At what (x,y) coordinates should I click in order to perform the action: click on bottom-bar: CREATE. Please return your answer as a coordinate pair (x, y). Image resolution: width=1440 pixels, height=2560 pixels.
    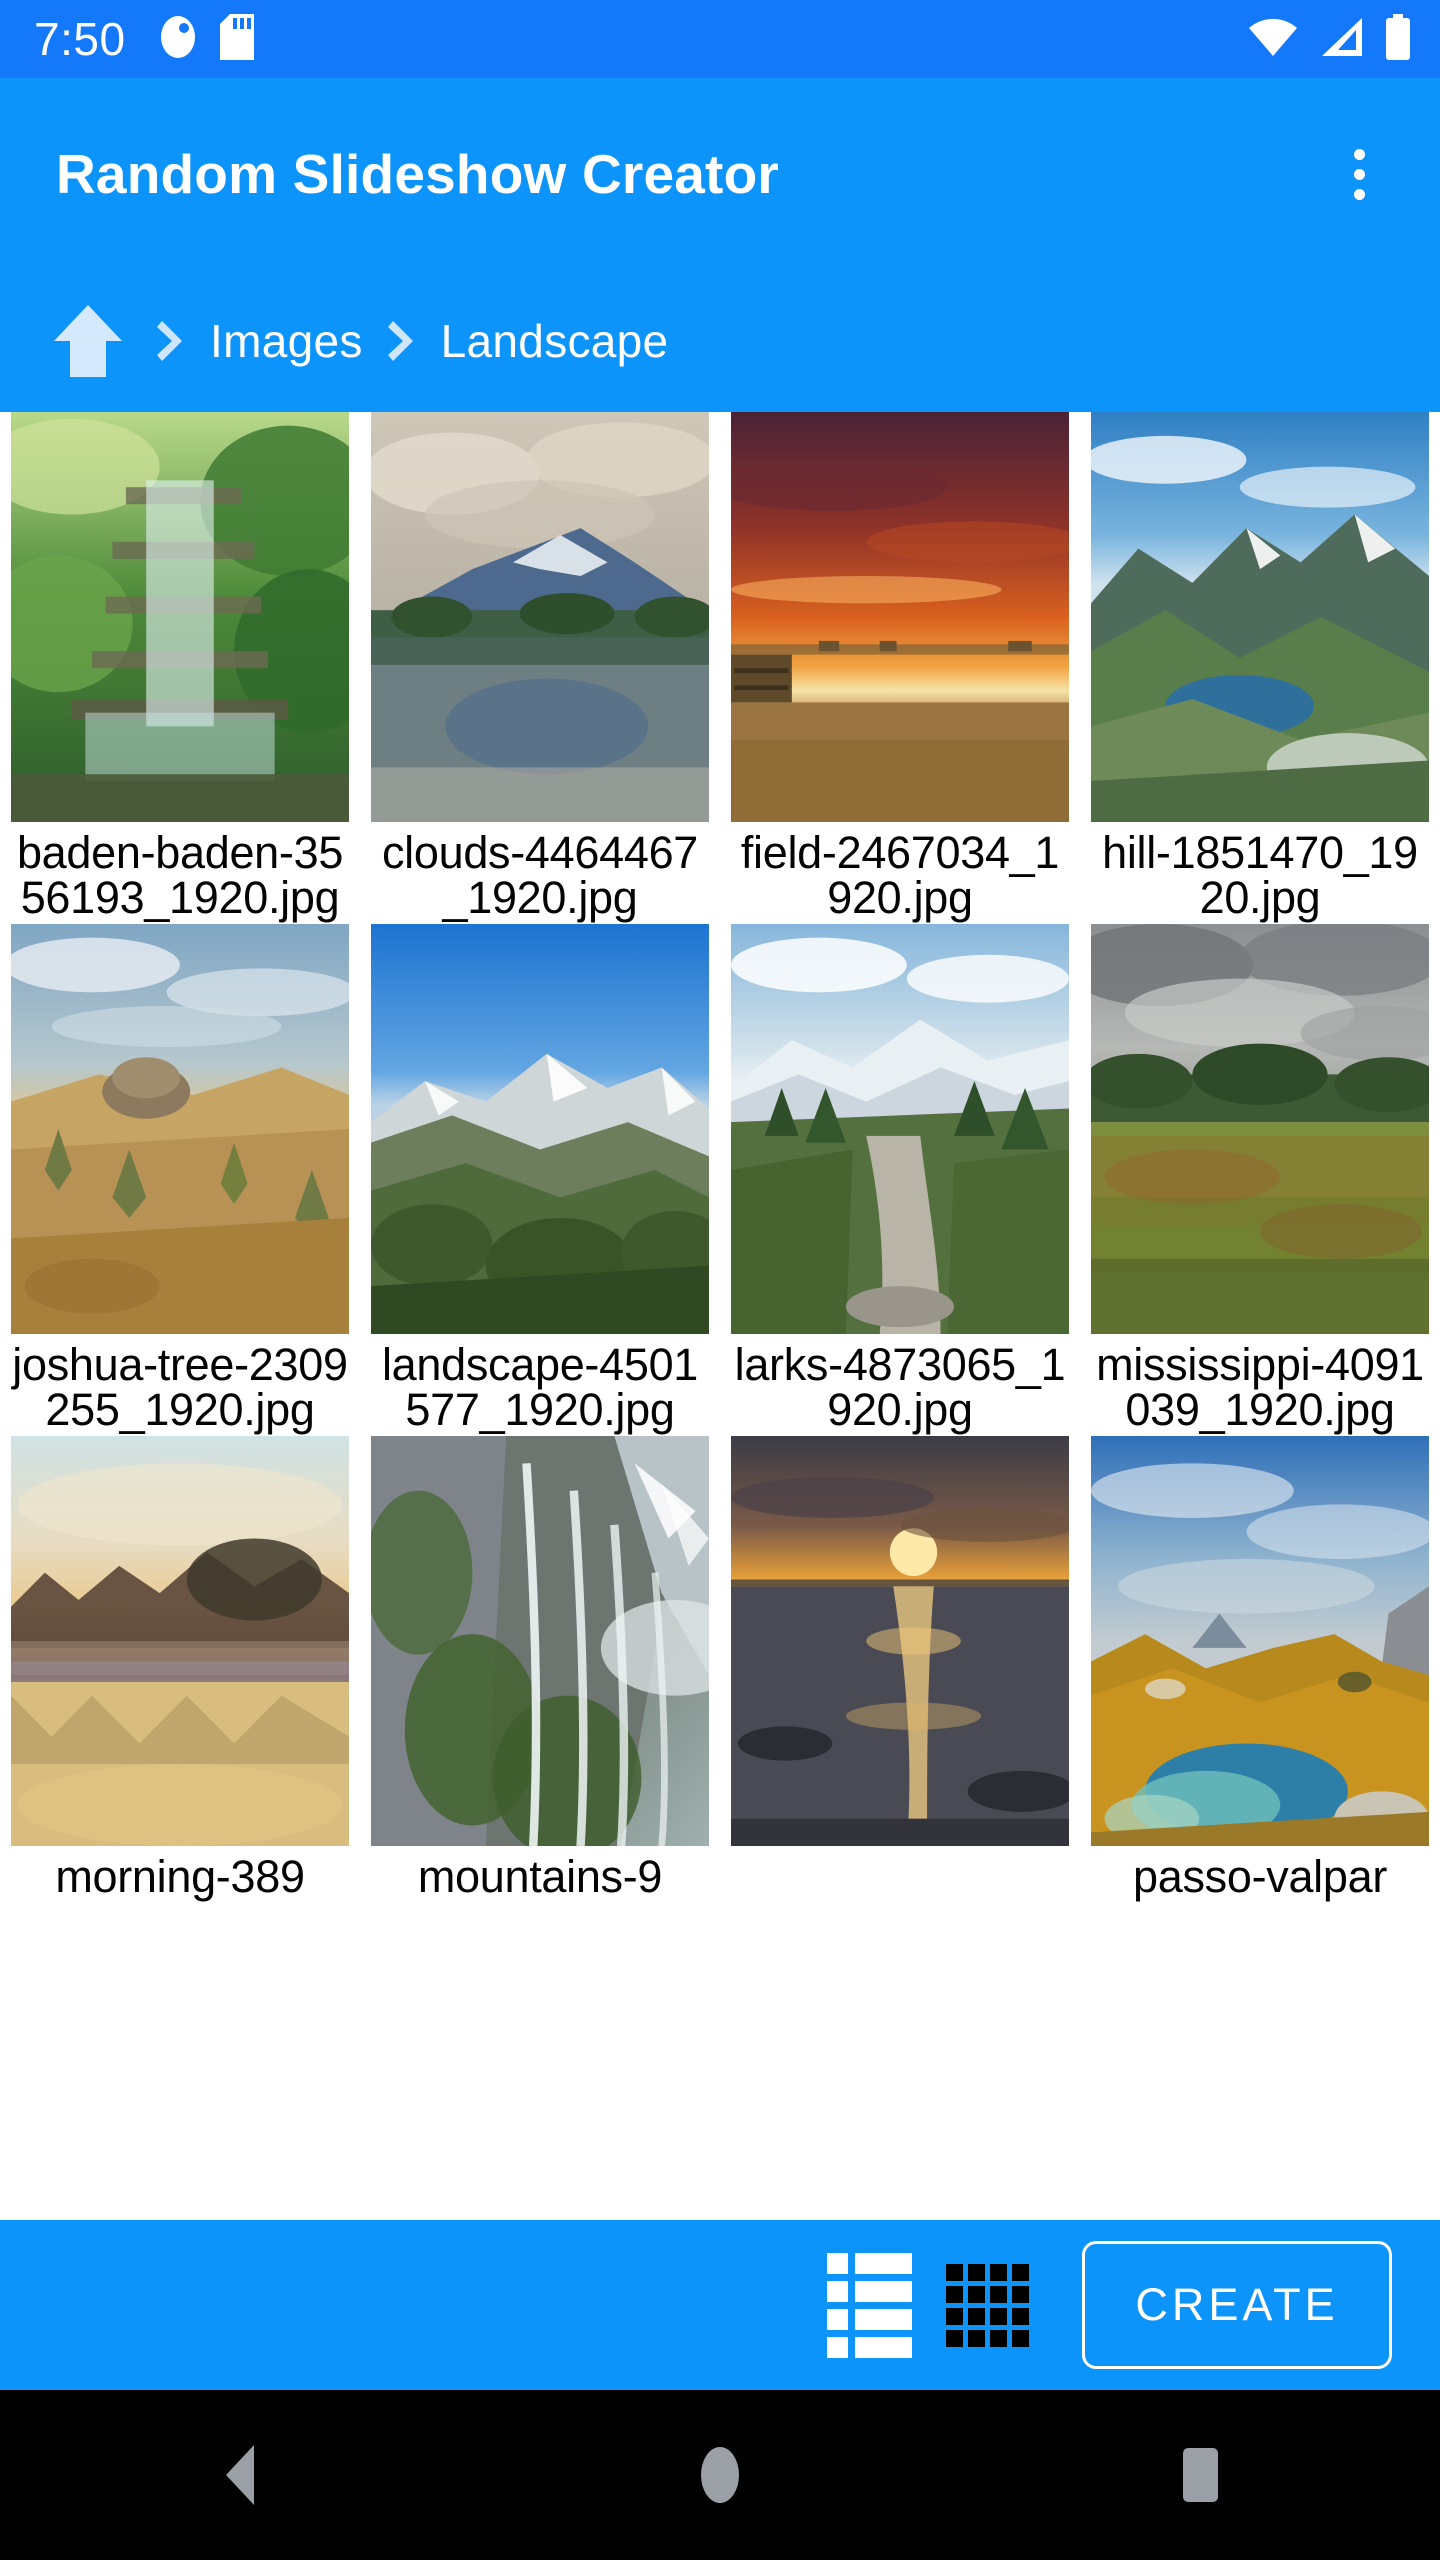
    Looking at the image, I should click on (720, 2305).